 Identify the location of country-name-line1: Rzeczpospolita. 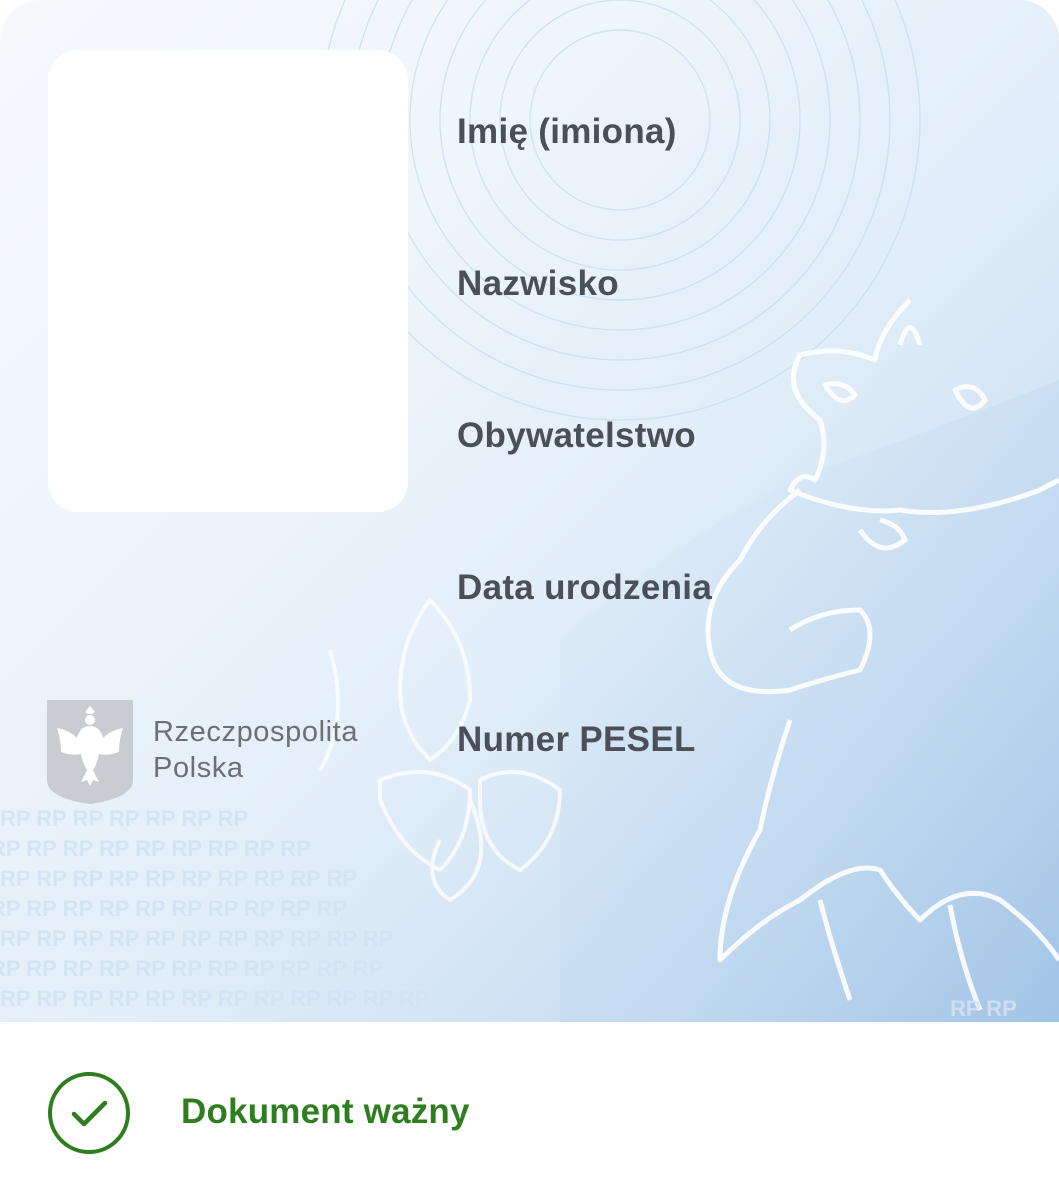
(256, 732).